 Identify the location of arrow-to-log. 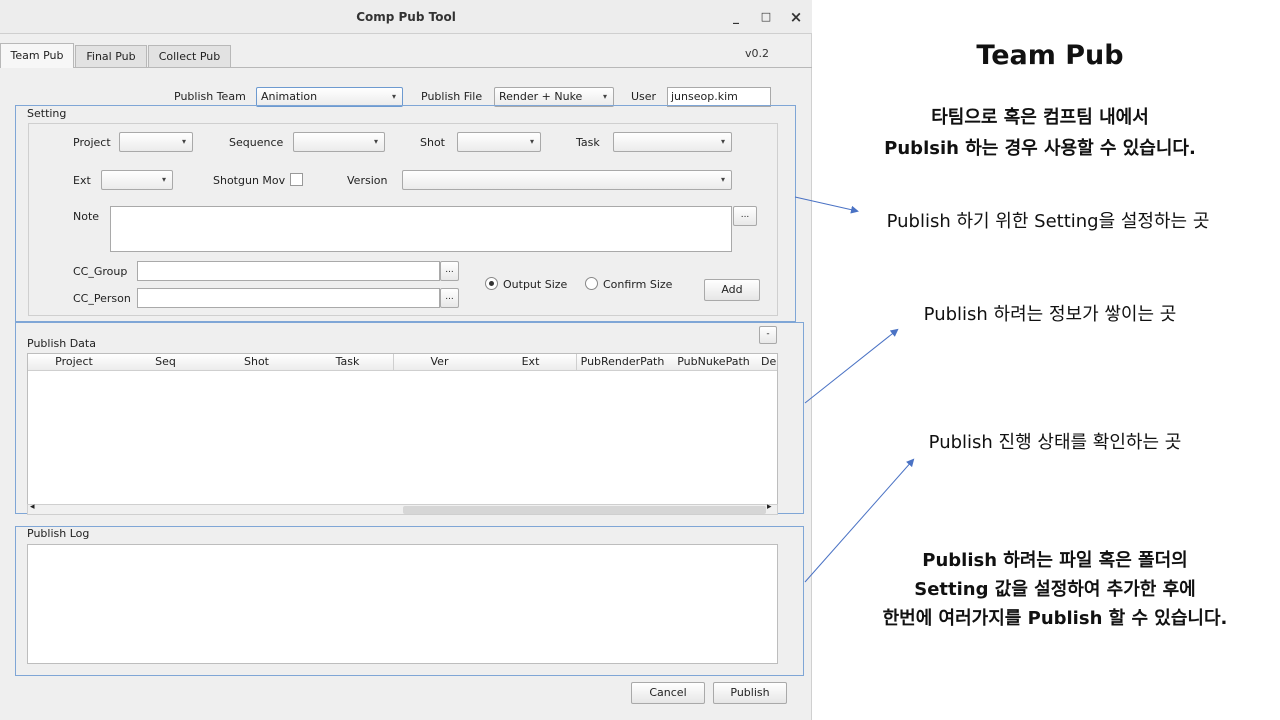
(859, 520).